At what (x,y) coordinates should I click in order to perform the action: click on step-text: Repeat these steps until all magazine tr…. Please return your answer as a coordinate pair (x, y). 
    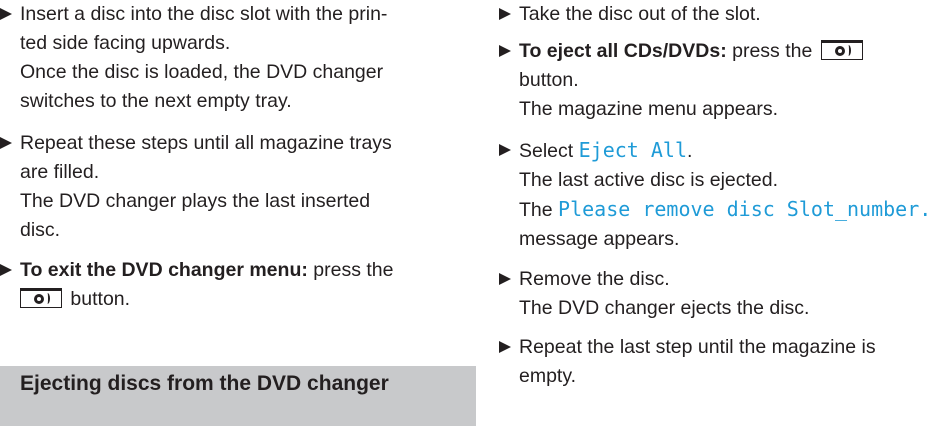
    Looking at the image, I should click on (206, 143).